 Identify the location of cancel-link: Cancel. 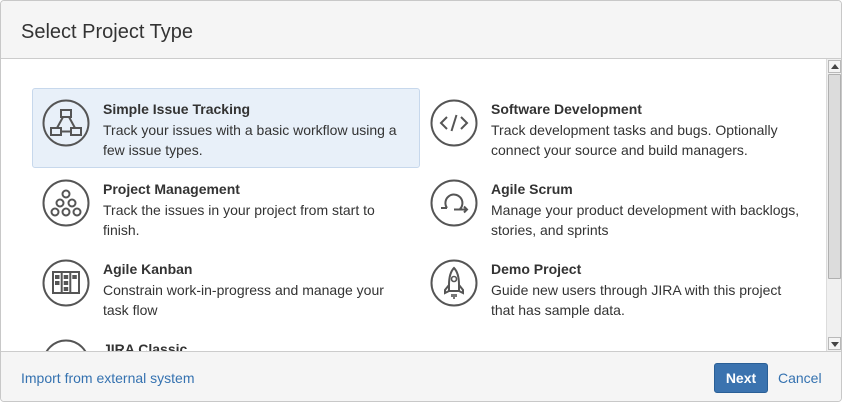
(800, 378).